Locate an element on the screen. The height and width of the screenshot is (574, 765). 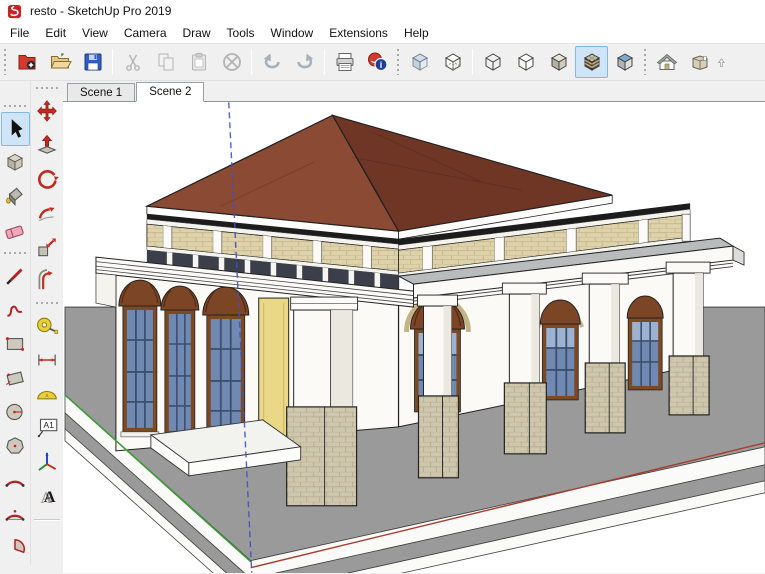
3d-warehouse-button is located at coordinates (666, 62).